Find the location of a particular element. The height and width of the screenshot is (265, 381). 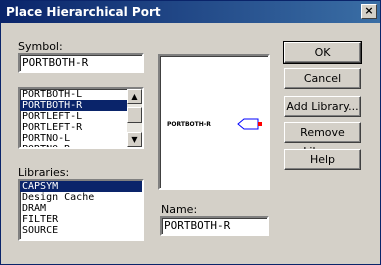

symbol-list-item: PORTLEFT-R is located at coordinates (81, 127).